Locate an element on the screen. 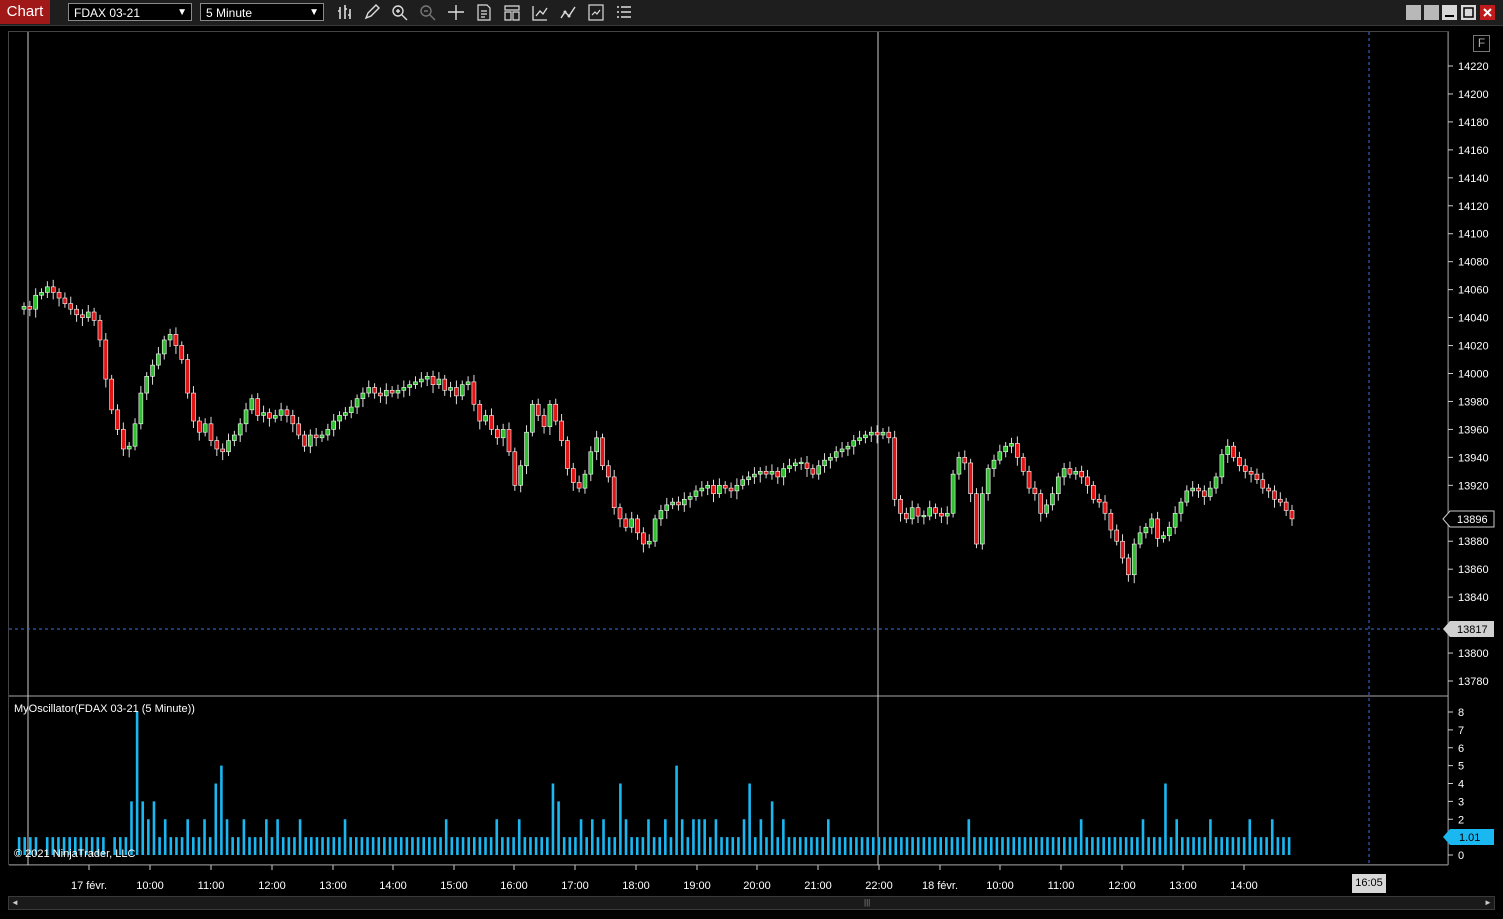 The image size is (1503, 919). price-tick-label: 14160 is located at coordinates (1473, 151).